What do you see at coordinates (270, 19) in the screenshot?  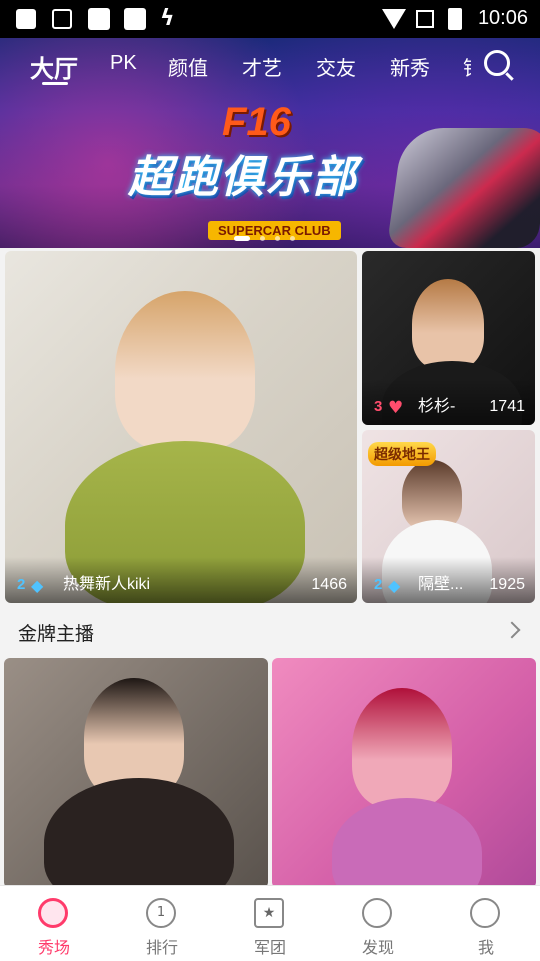 I see `status-bar: ϟ 10:06` at bounding box center [270, 19].